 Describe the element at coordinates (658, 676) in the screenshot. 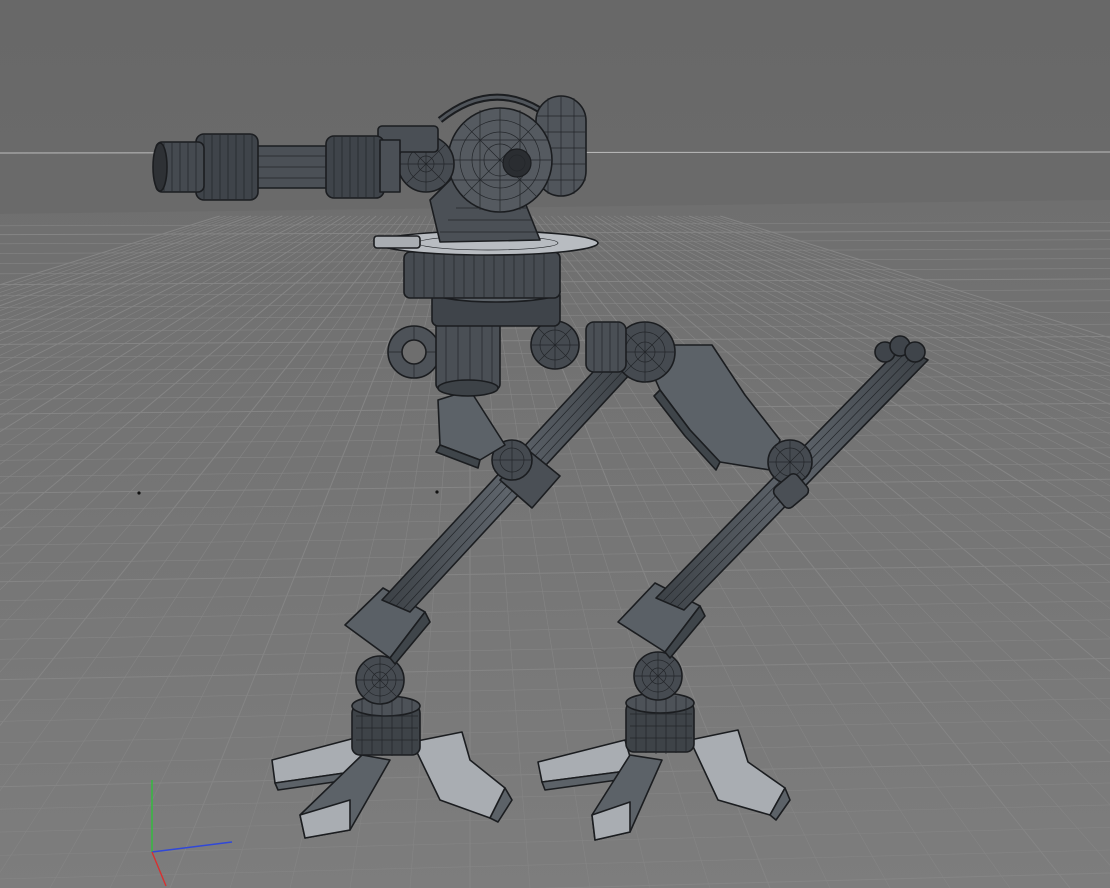

I see `right-ankle-joint` at that location.